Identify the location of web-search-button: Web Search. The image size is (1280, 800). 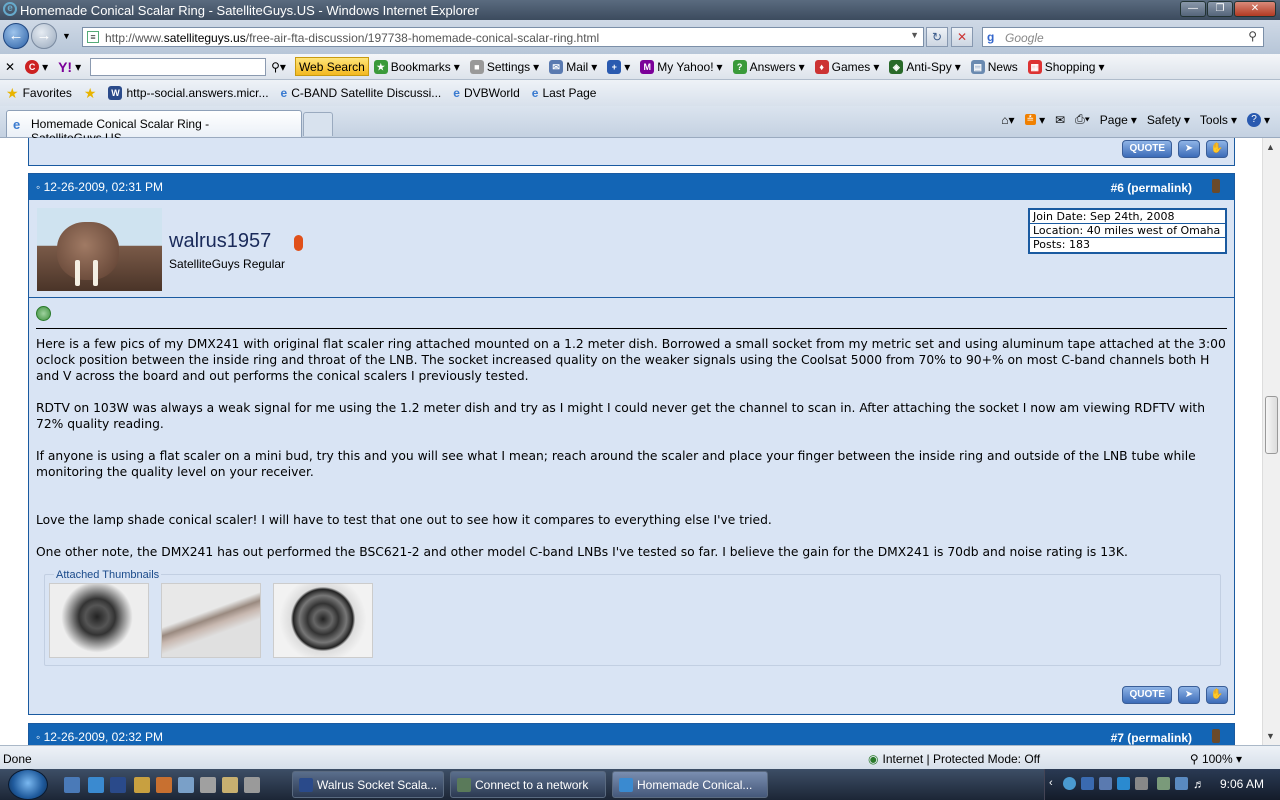
(331, 66).